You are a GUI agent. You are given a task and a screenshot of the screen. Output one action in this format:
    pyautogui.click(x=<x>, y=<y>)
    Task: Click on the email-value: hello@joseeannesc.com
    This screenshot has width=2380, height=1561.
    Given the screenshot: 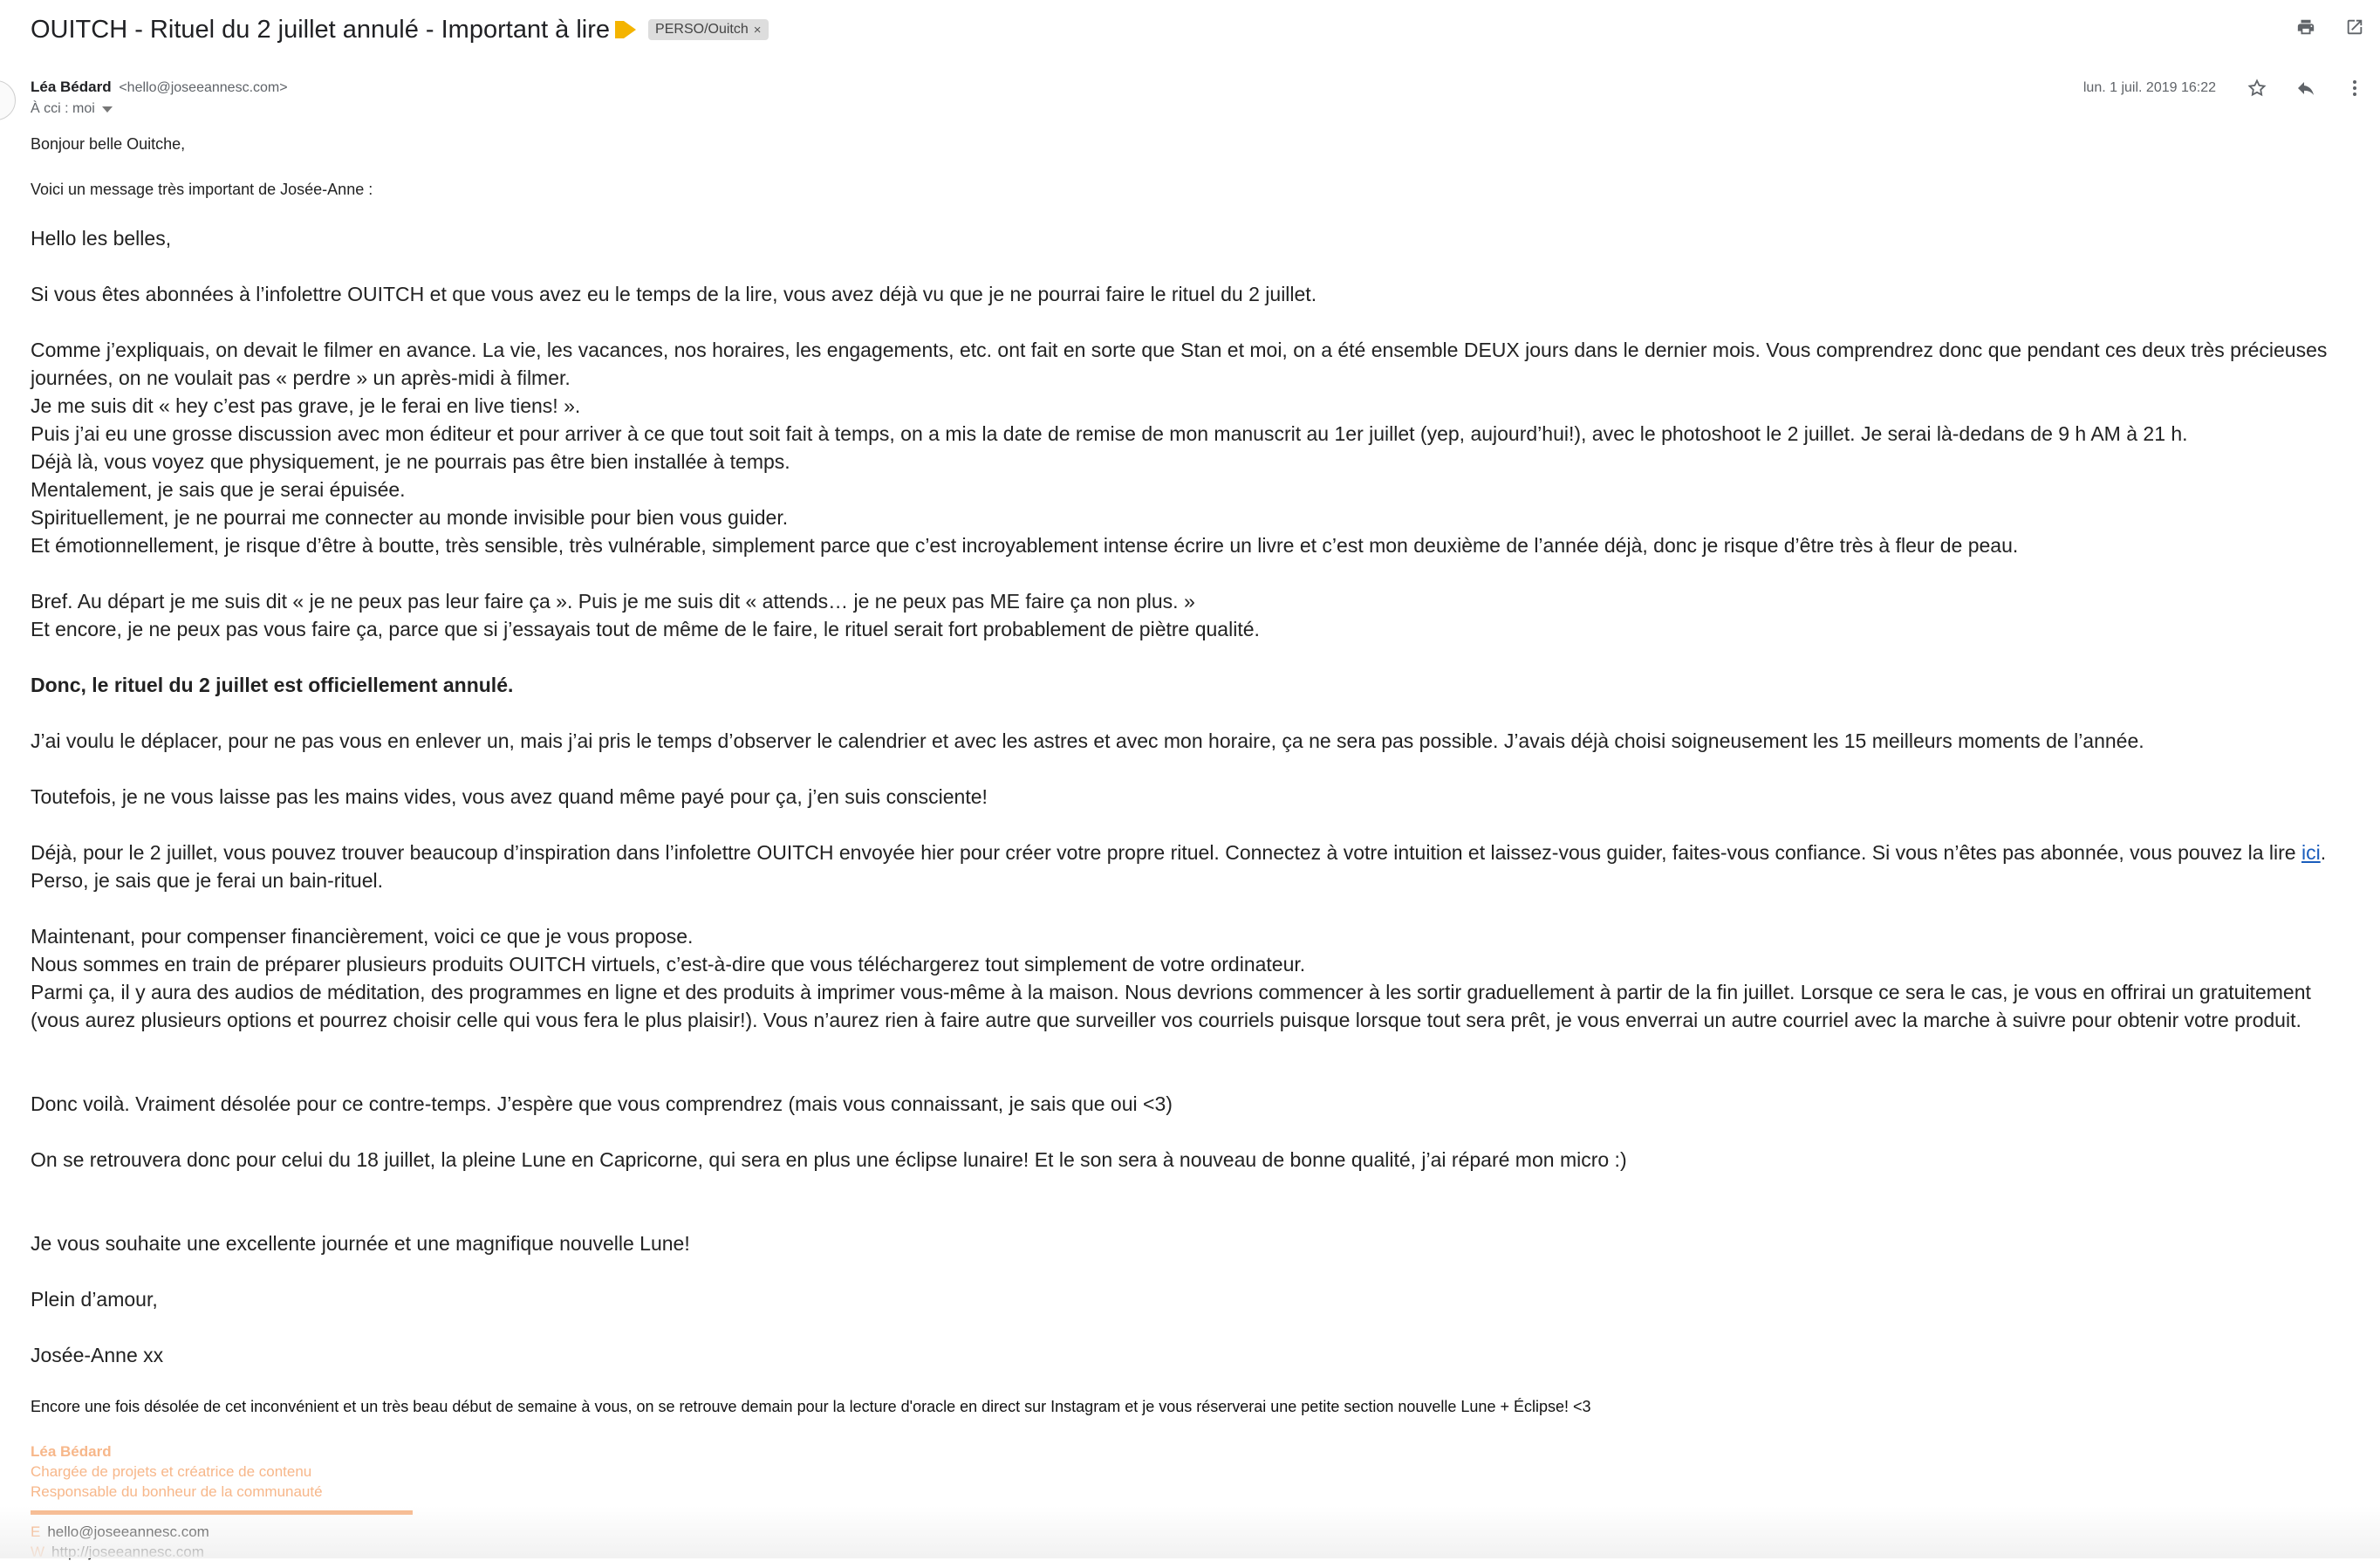 What is the action you would take?
    pyautogui.click(x=128, y=1531)
    